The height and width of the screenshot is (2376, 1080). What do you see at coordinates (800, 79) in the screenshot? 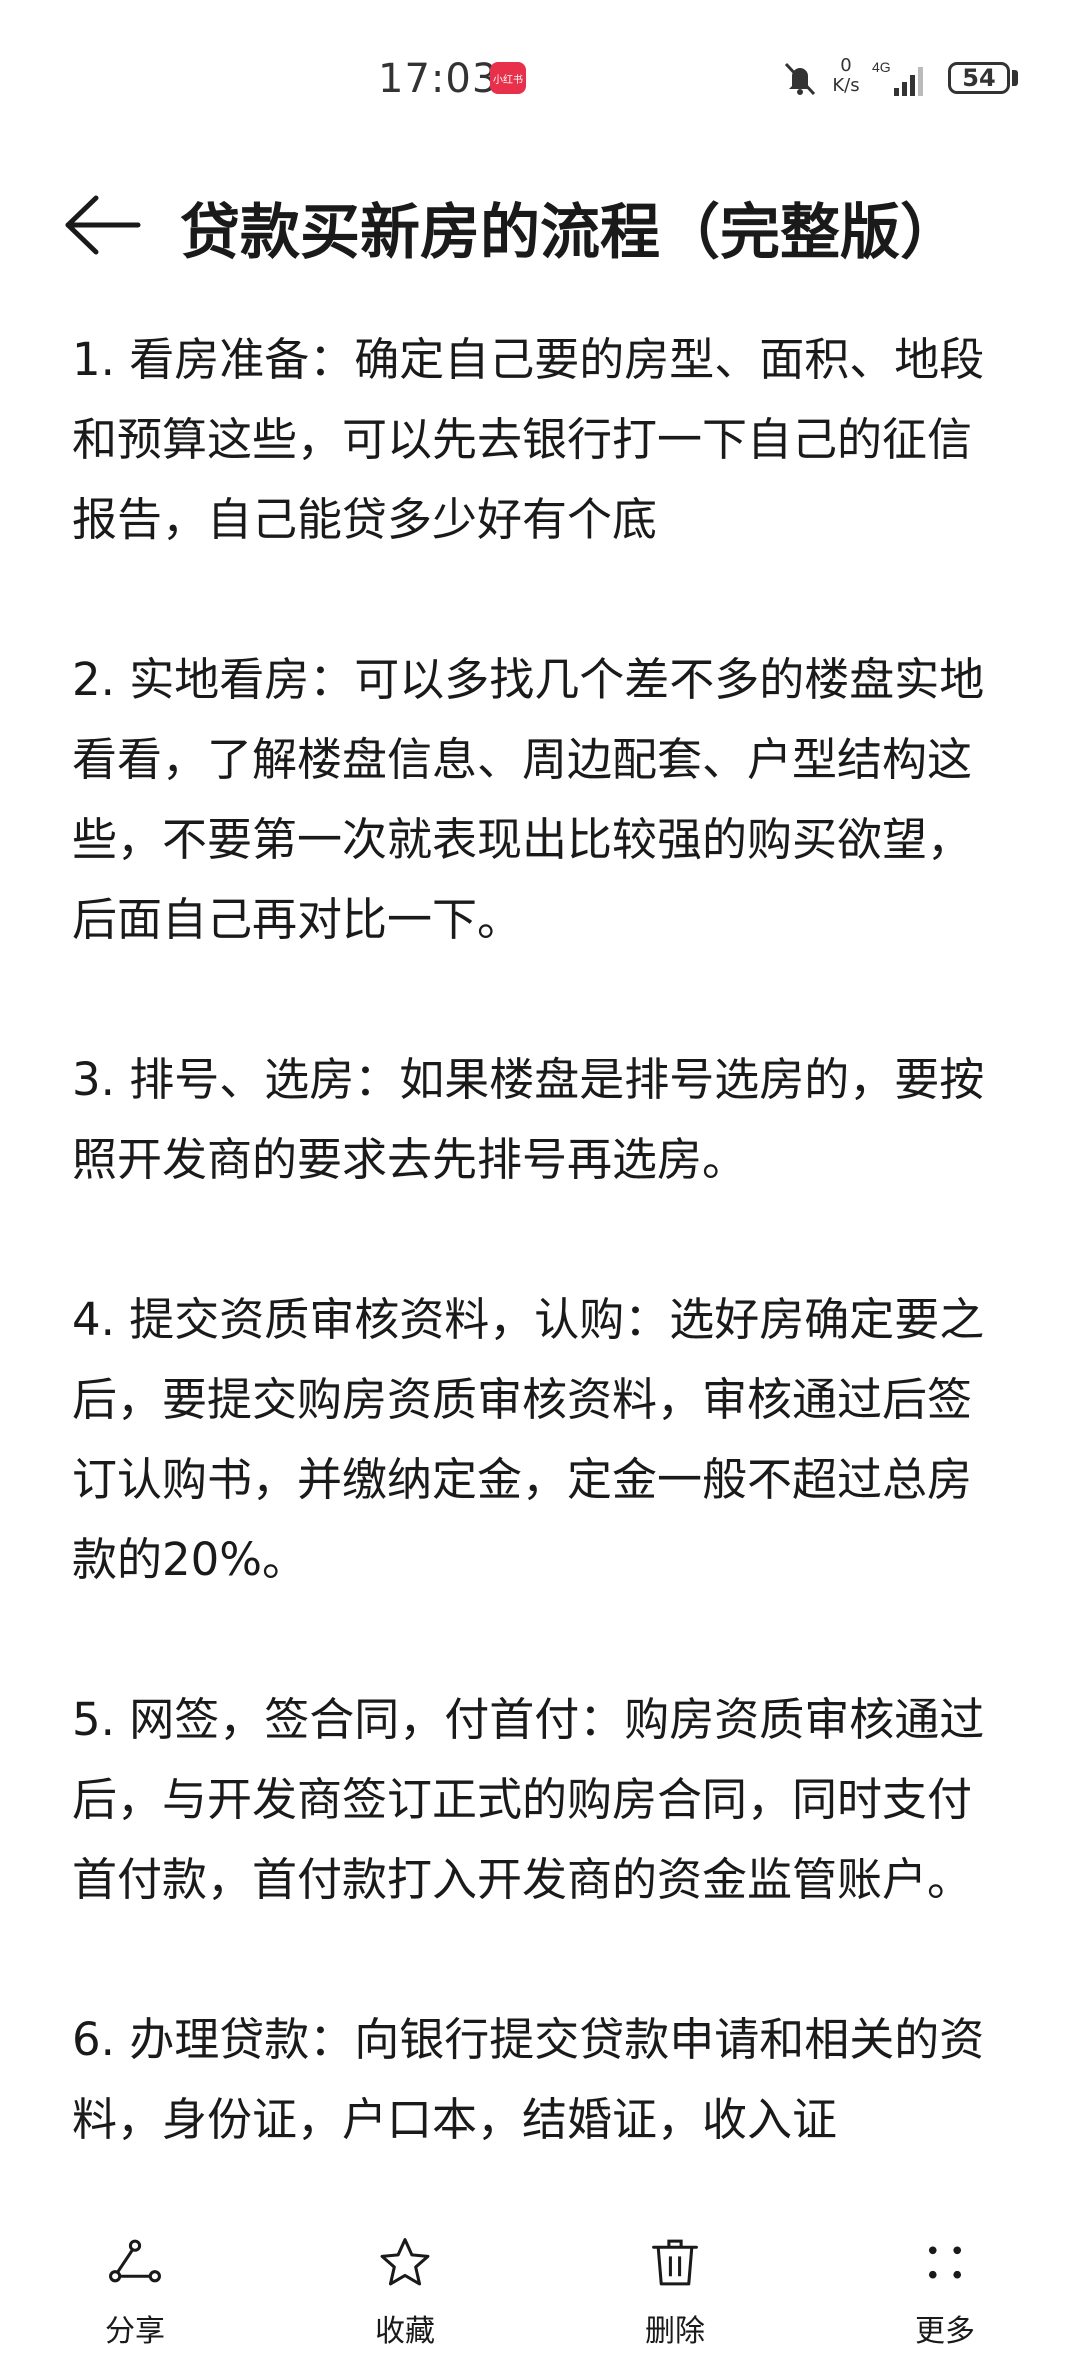
I see `bell-muted-icon` at bounding box center [800, 79].